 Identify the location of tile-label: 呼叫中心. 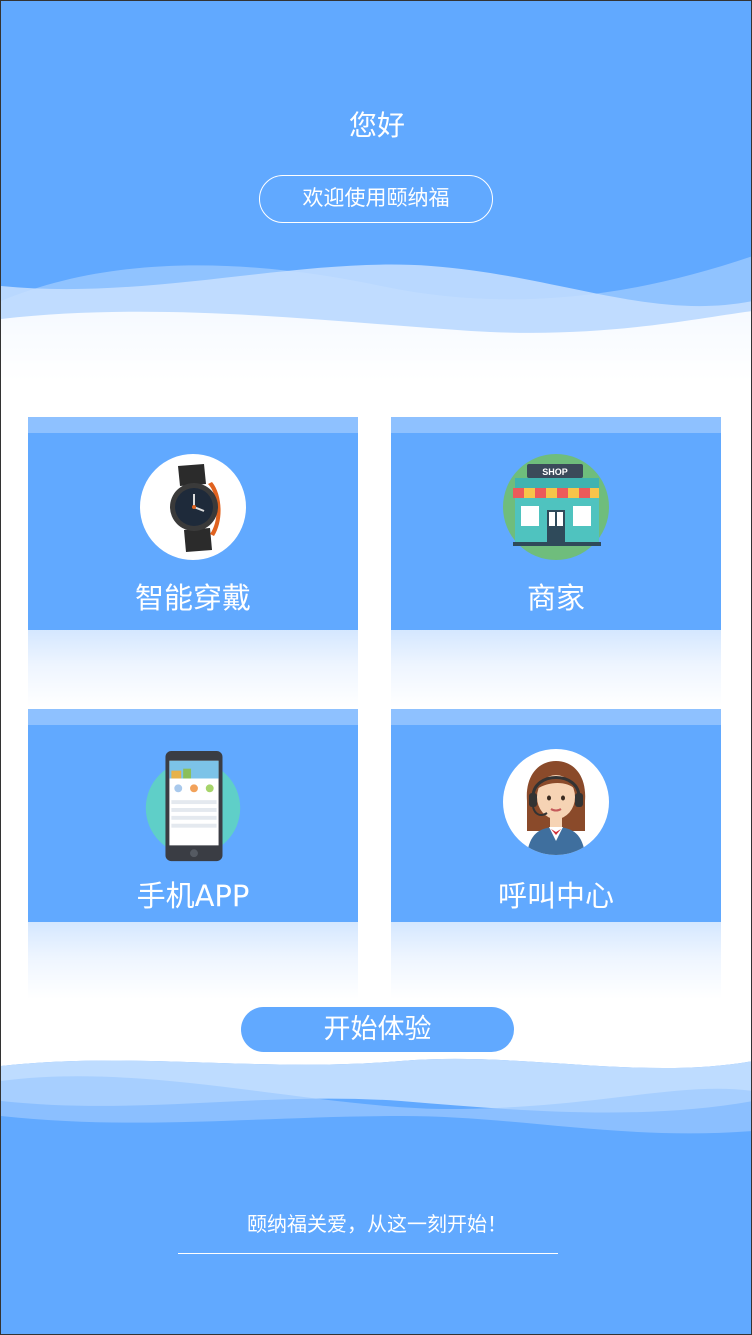
(555, 896).